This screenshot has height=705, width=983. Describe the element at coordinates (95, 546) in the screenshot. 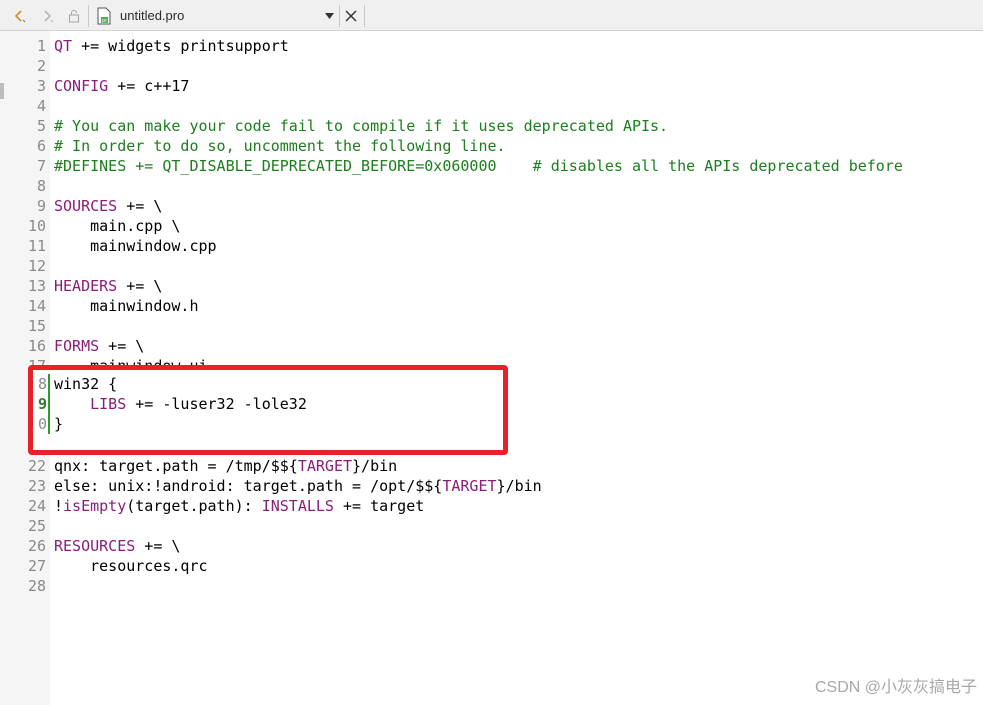

I see `code-keyword: RESOURCES` at that location.